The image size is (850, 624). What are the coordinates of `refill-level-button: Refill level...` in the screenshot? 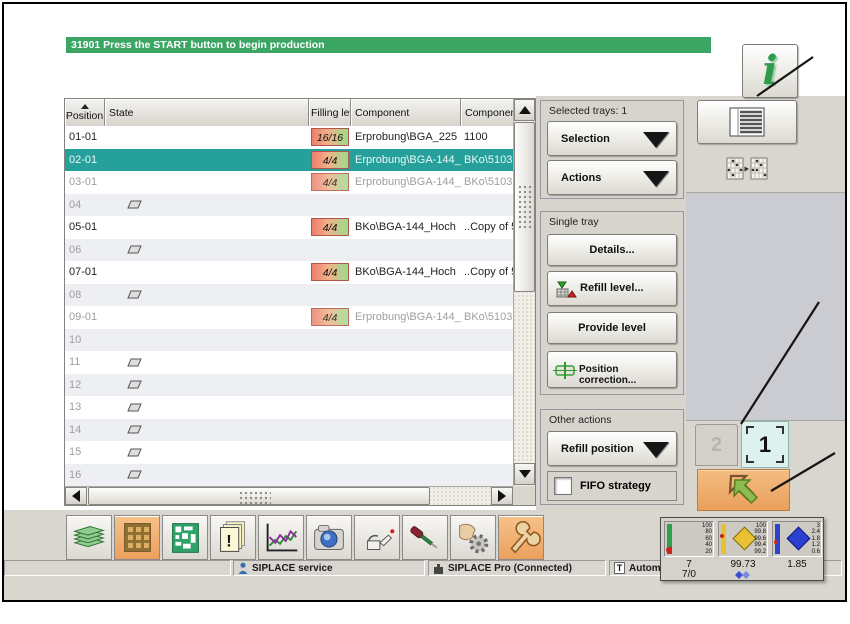 It's located at (612, 288).